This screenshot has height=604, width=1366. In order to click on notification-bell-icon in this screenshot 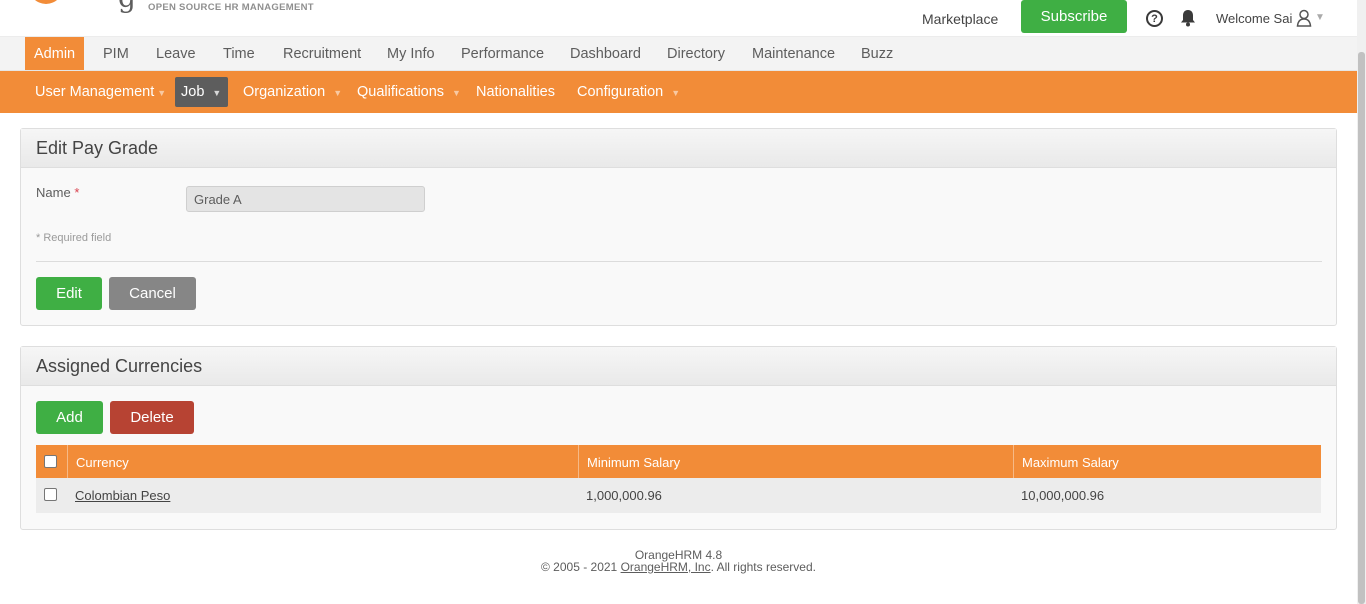, I will do `click(1188, 18)`.